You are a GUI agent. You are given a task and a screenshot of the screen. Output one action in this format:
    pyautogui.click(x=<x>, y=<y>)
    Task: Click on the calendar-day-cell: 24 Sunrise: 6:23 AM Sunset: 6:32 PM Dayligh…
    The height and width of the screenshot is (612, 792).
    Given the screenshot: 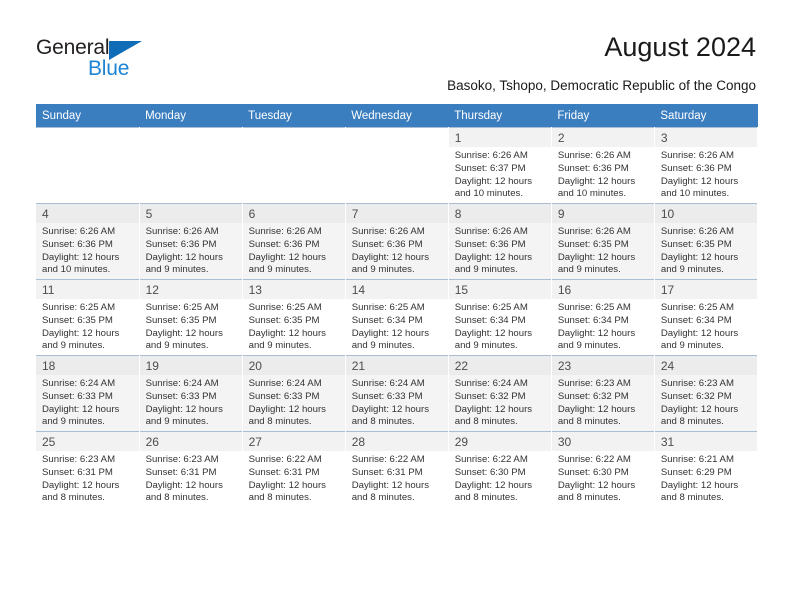 What is the action you would take?
    pyautogui.click(x=706, y=393)
    